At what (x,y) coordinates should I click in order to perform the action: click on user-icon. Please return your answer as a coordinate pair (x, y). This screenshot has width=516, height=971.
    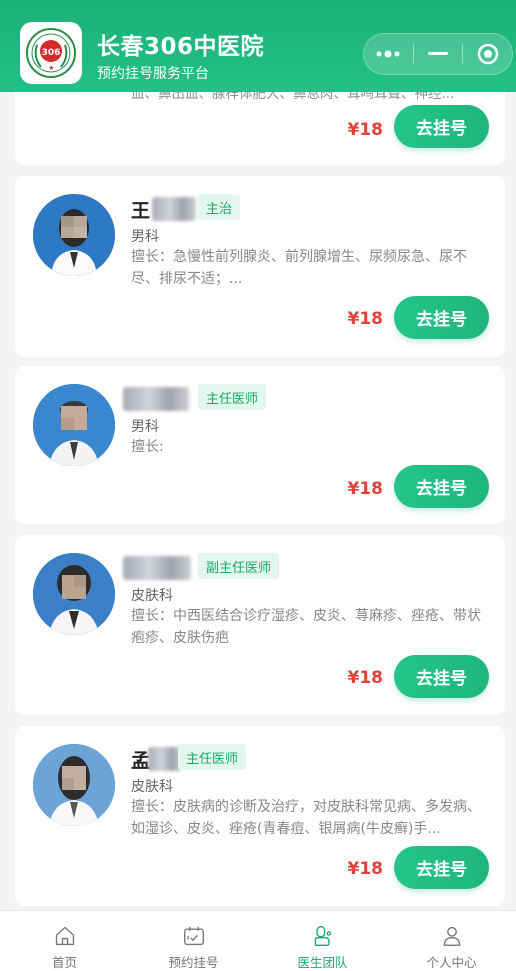
    Looking at the image, I should click on (451, 936).